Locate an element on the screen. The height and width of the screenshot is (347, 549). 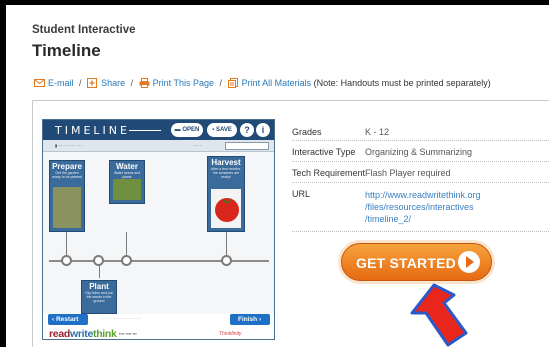
save-icon: ▪ is located at coordinates (213, 130).